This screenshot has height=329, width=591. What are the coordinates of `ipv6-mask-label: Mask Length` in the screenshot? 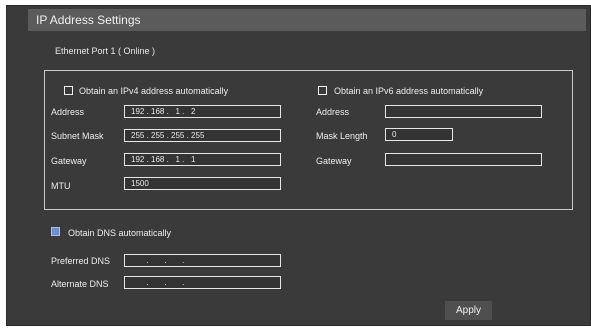 It's located at (342, 136).